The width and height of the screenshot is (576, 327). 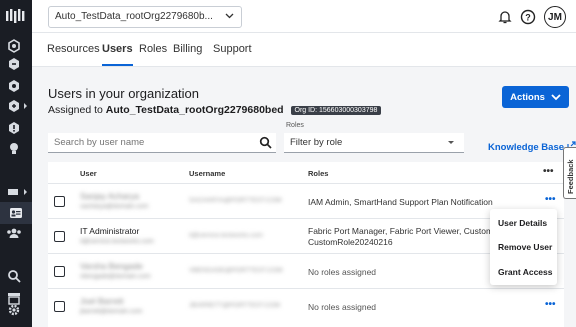 I want to click on user-email: it@service.testworks.com, so click(x=117, y=241).